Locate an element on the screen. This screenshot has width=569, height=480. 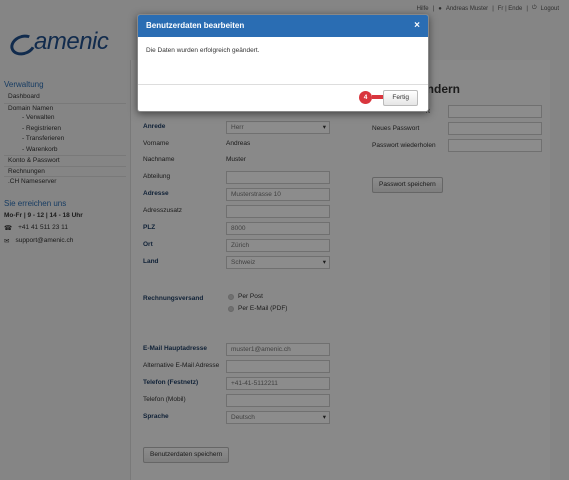
dialog-header: Benutzerdaten bearbeiten × is located at coordinates (283, 26).